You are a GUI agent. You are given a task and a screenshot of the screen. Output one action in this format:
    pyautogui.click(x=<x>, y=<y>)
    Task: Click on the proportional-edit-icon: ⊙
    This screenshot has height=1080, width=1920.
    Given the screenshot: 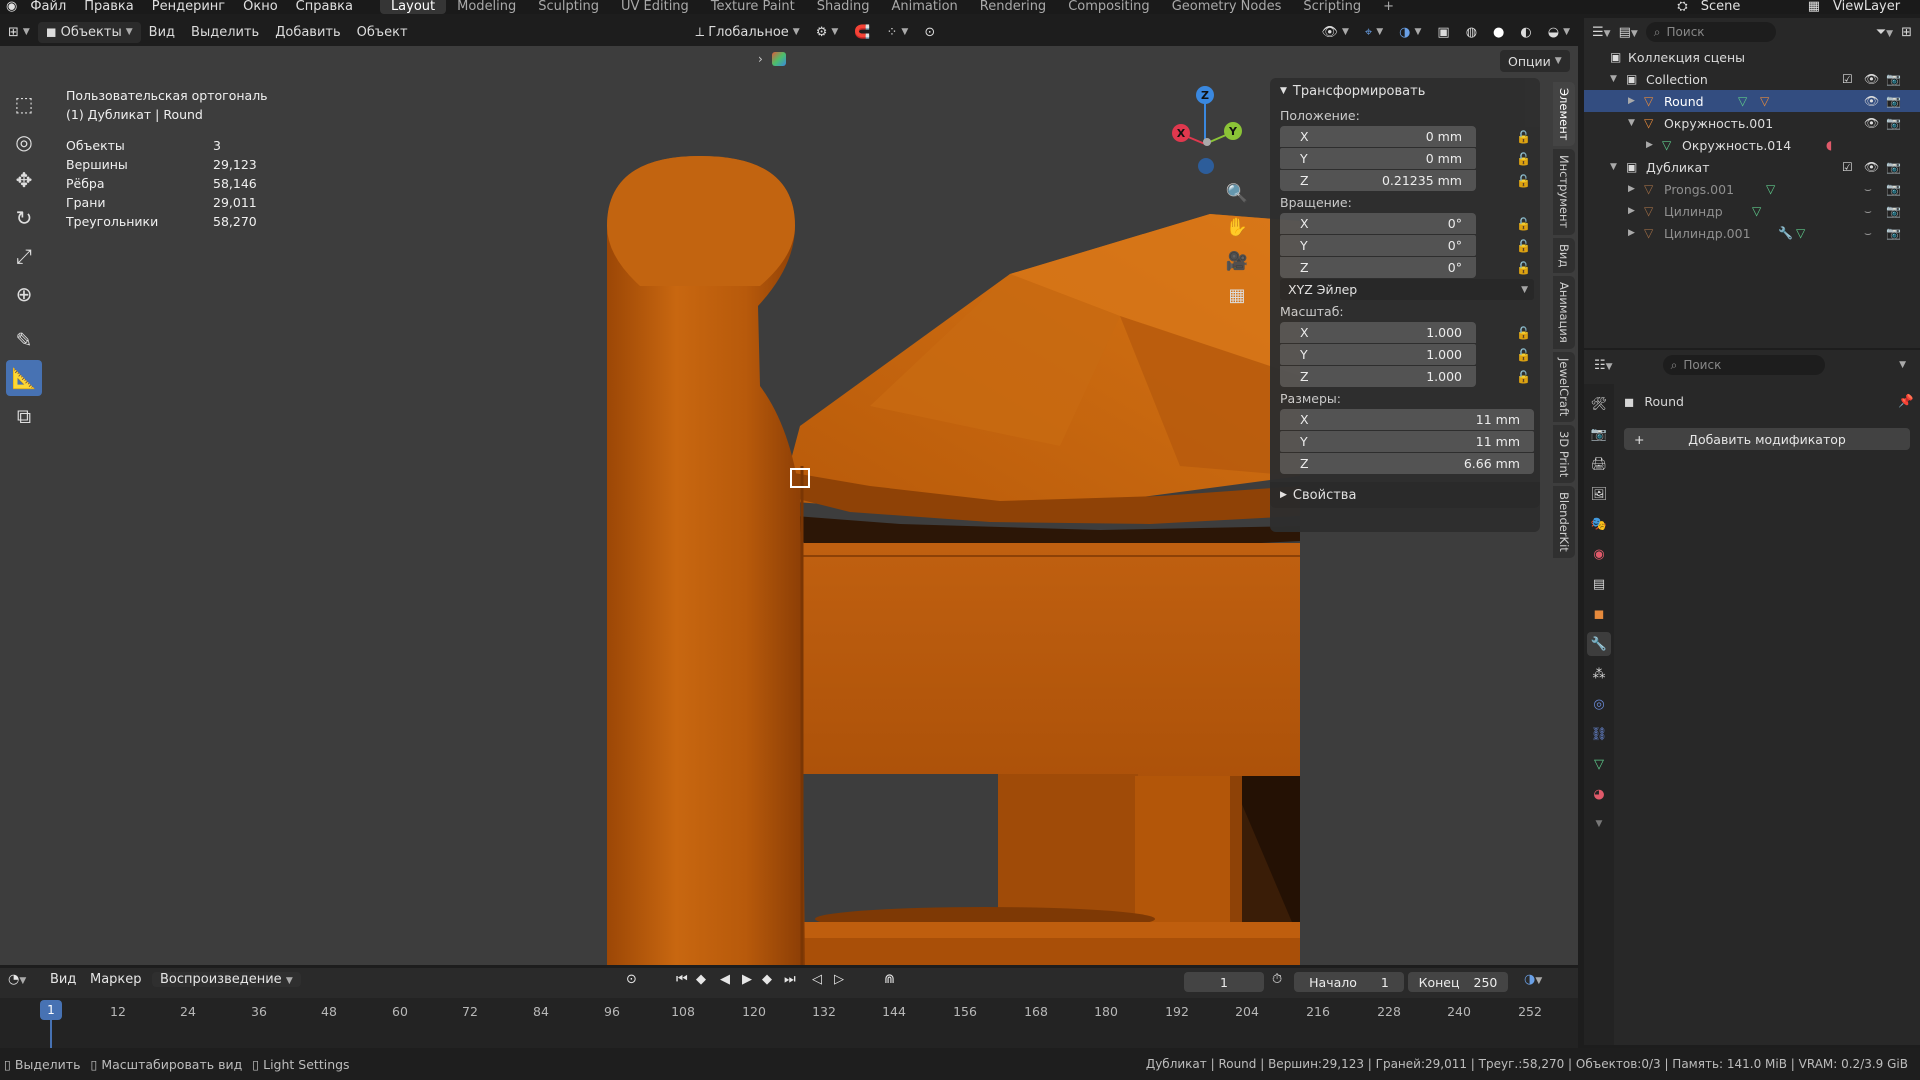 What is the action you would take?
    pyautogui.click(x=929, y=32)
    